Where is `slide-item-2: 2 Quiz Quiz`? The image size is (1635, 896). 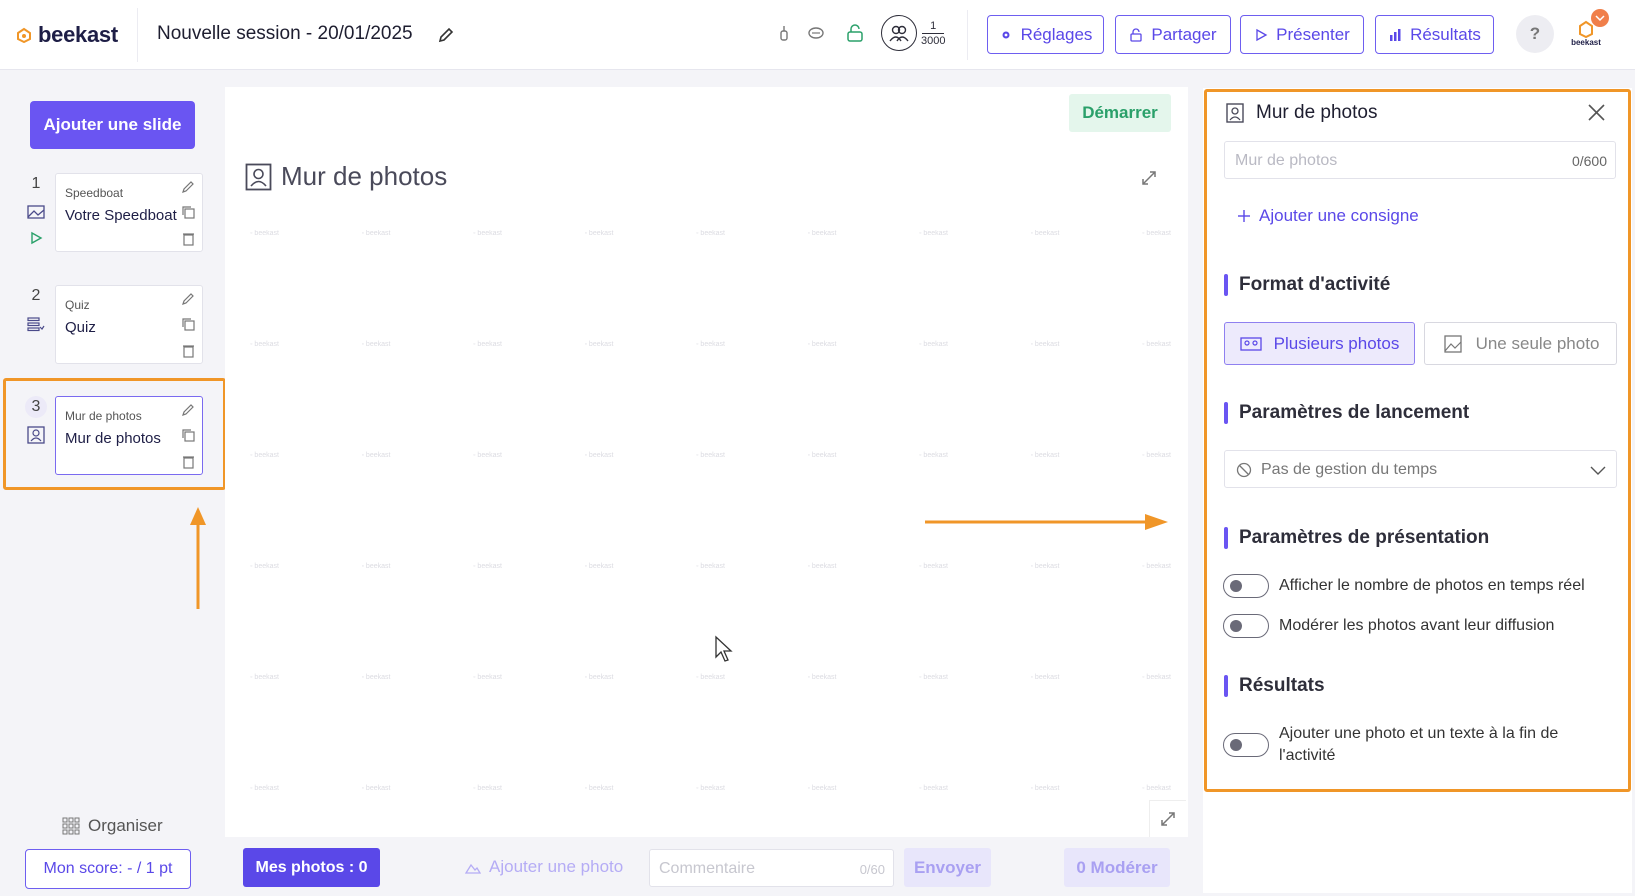 slide-item-2: 2 Quiz Quiz is located at coordinates (114, 325).